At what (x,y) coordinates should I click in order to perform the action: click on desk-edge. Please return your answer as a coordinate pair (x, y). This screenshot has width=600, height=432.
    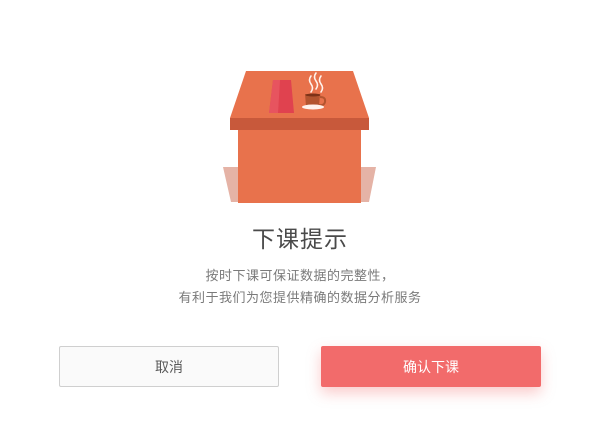
    Looking at the image, I should click on (299, 124).